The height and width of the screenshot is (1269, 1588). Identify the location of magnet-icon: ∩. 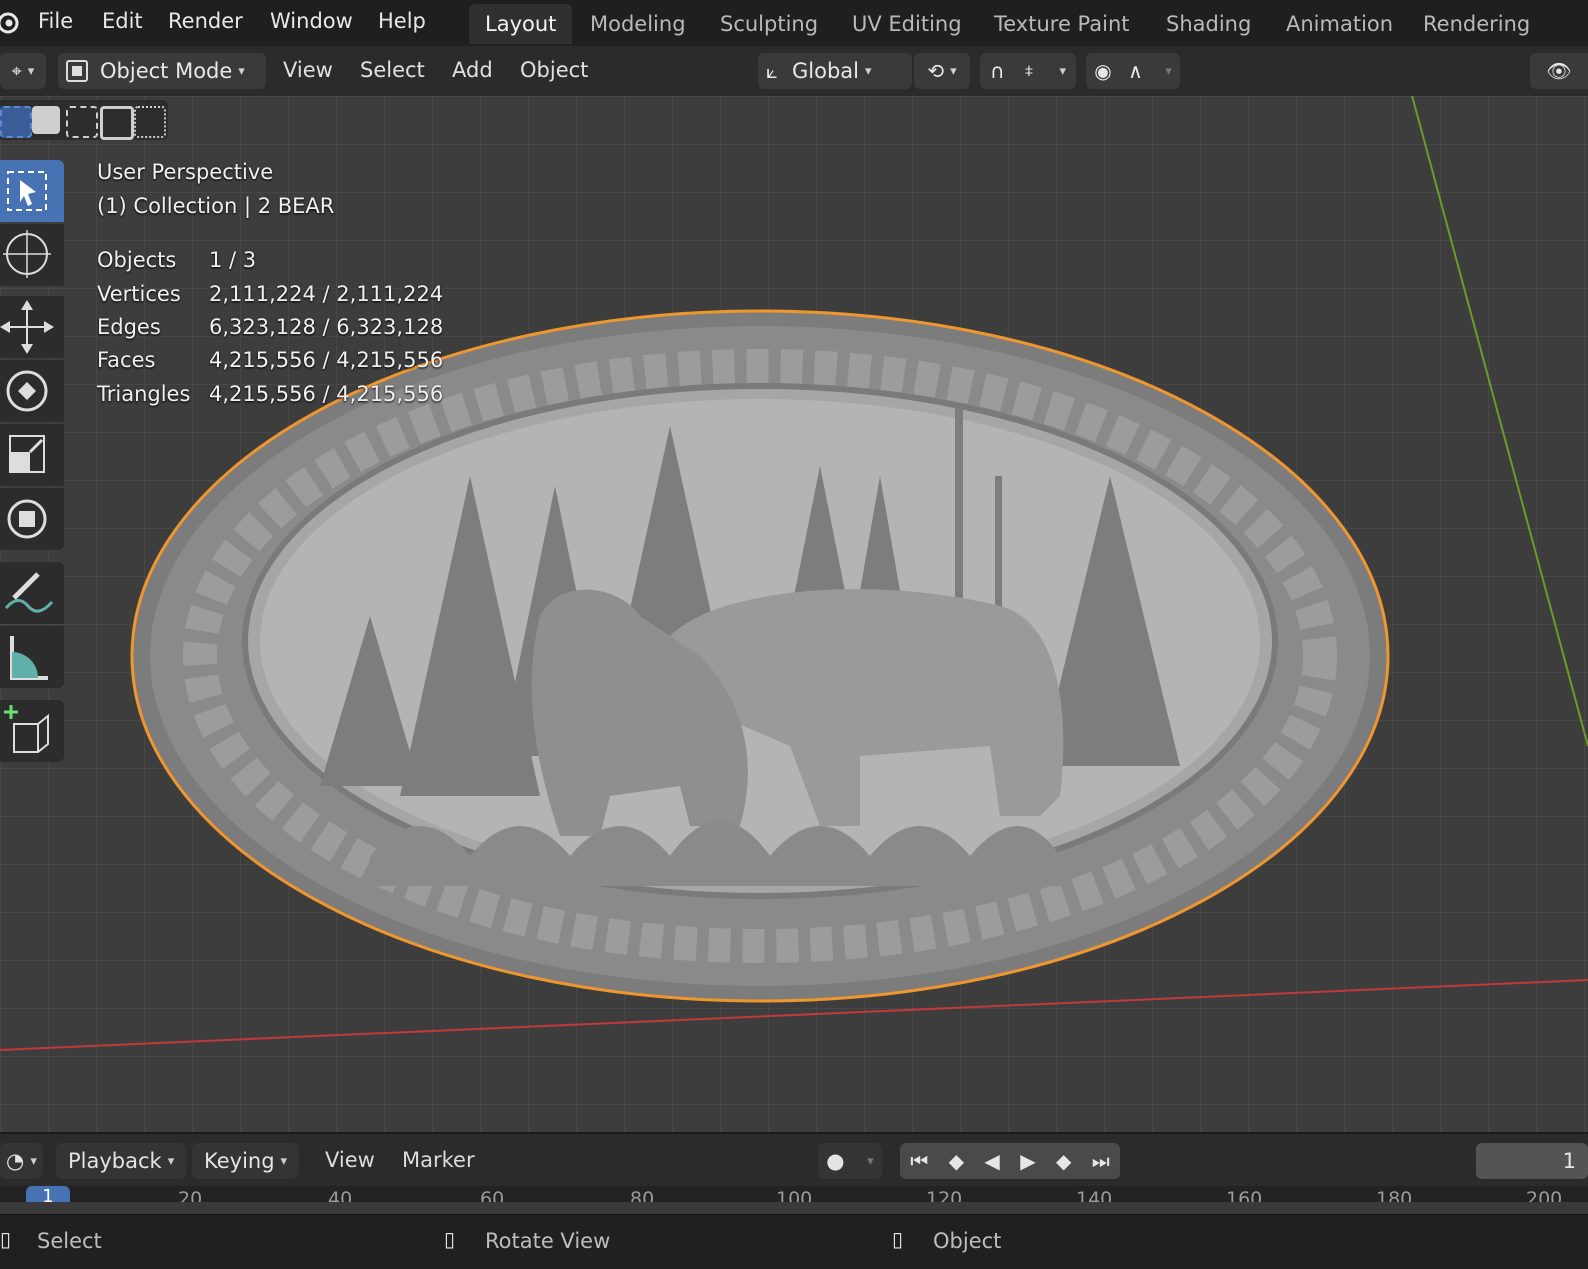
(997, 71).